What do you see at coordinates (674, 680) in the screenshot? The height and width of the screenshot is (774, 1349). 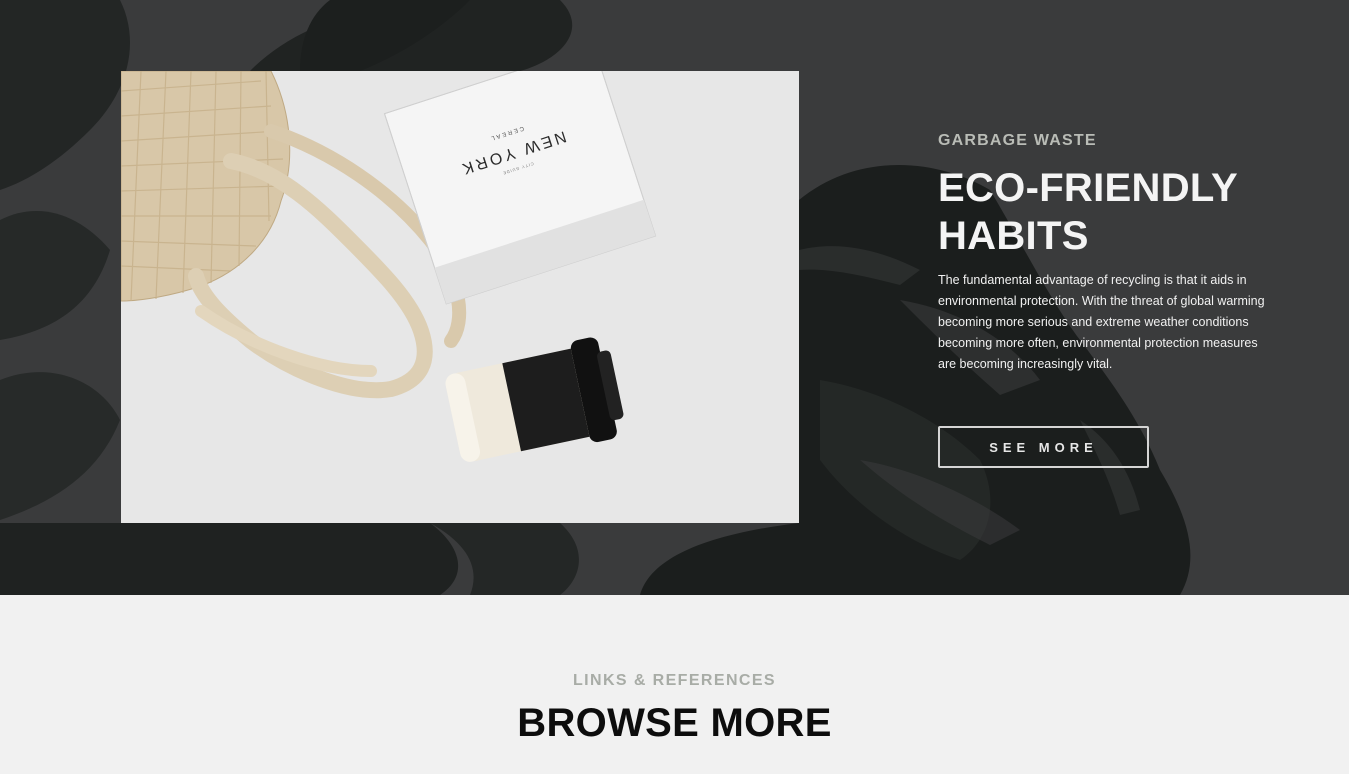 I see `links-eyebrow: LINKS & REFERENCES` at bounding box center [674, 680].